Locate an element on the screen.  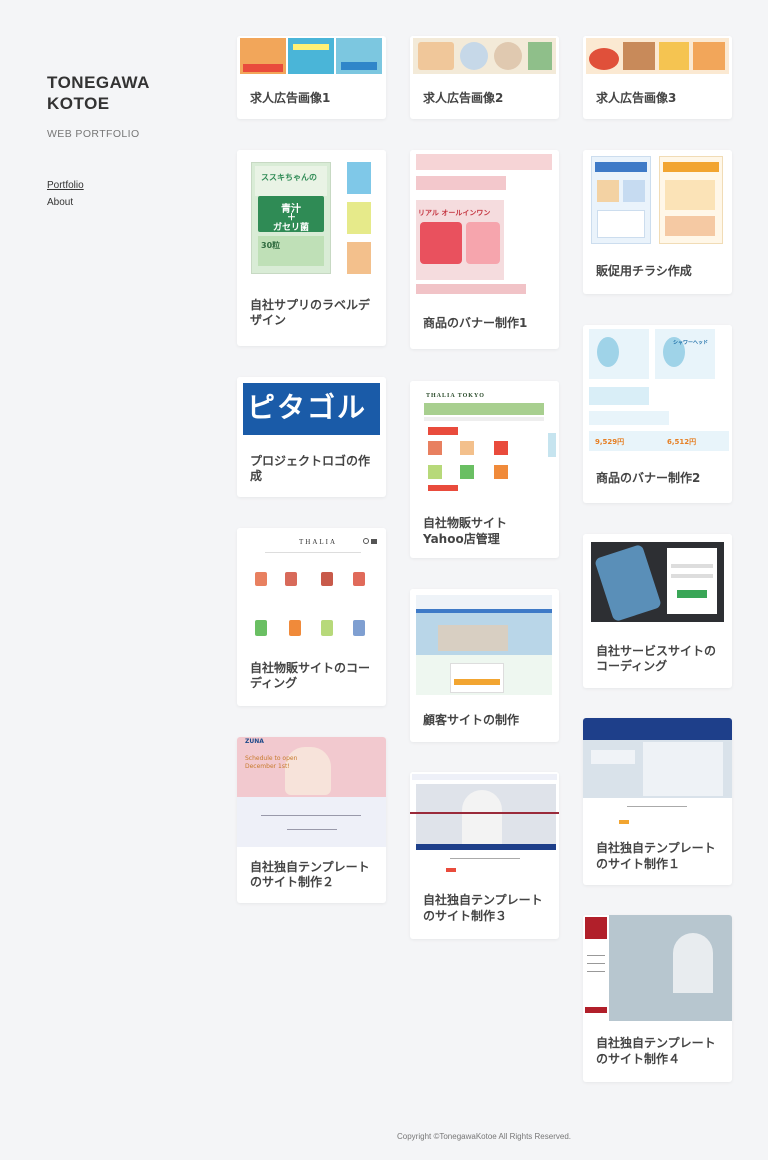
work-title: 自社物販サイトYahoo店管理 is located at coordinates (465, 531).